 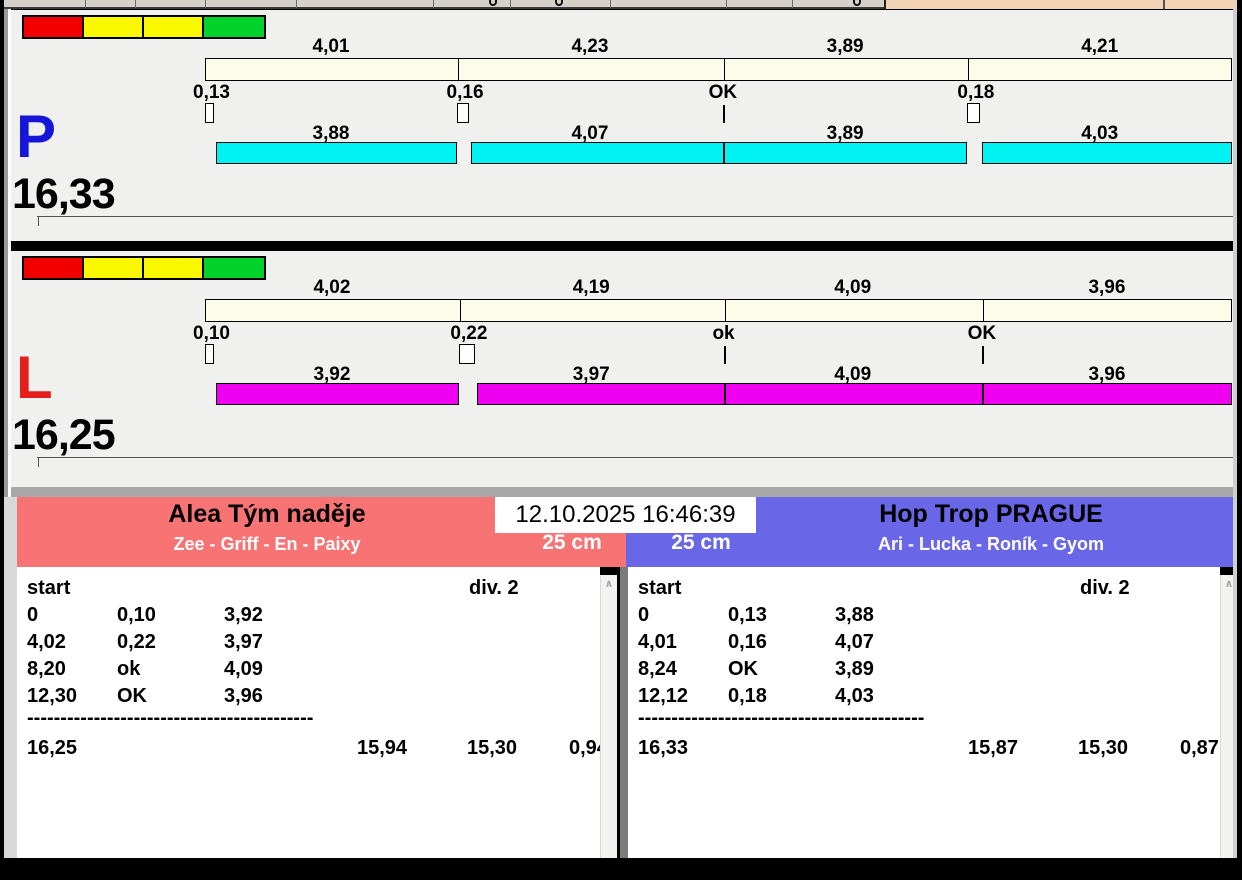 What do you see at coordinates (382, 748) in the screenshot?
I see `table-total-value: 15,94` at bounding box center [382, 748].